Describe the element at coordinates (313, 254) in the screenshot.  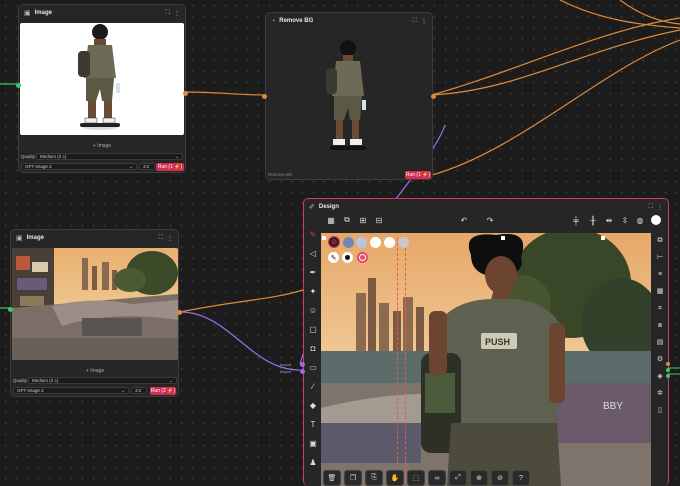
I see `select-tool-icon: ◁` at that location.